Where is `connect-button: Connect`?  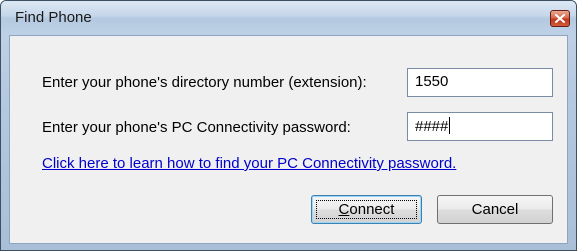
connect-button: Connect is located at coordinates (366, 209).